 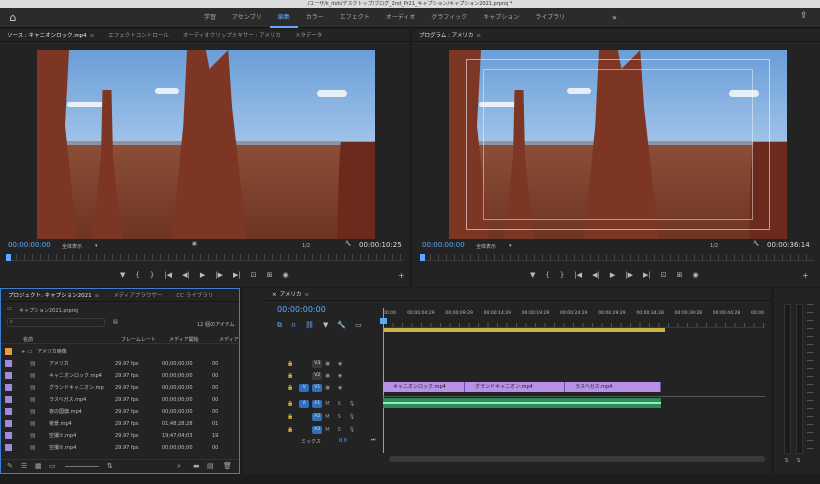 What do you see at coordinates (478, 36) in the screenshot?
I see `menu-icon: ≡` at bounding box center [478, 36].